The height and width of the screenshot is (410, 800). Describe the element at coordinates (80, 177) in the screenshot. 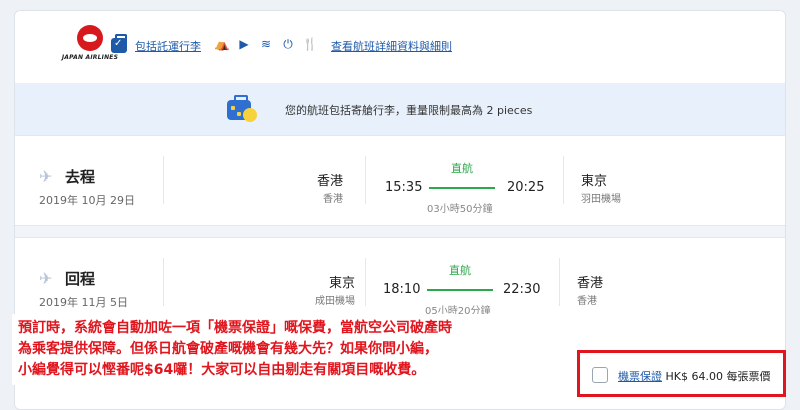

I see `outbound-label: 去程` at that location.